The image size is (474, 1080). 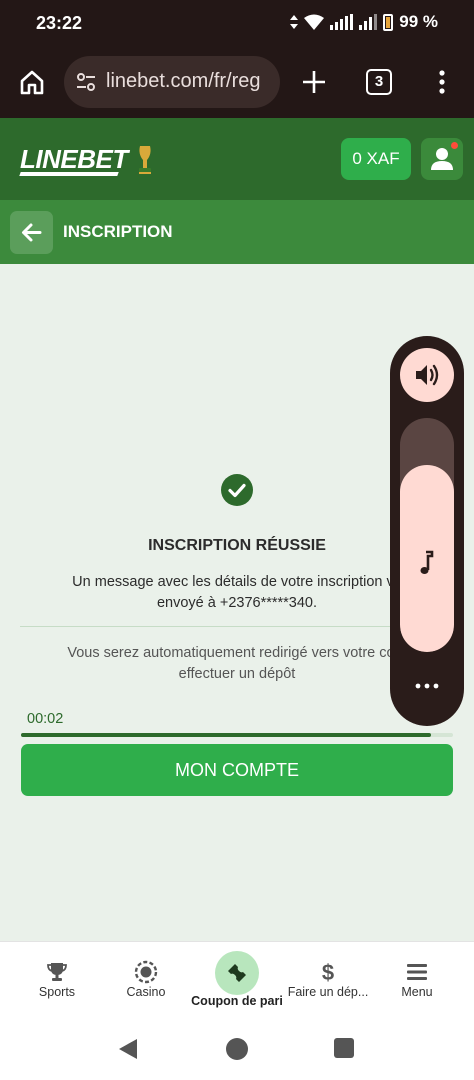 I want to click on page-title-bar: INSCRIPTION, so click(x=237, y=232).